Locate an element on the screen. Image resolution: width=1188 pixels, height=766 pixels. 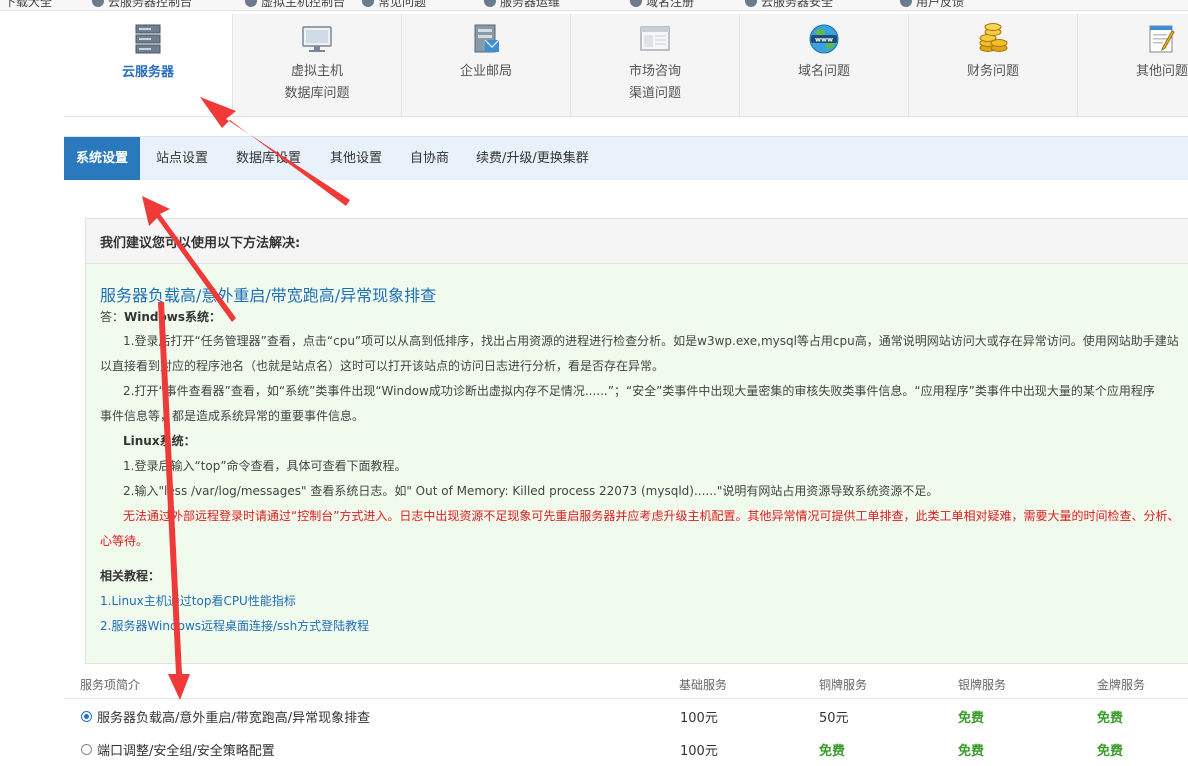
windows-heading: 答：Windows系统： is located at coordinates (160, 317).